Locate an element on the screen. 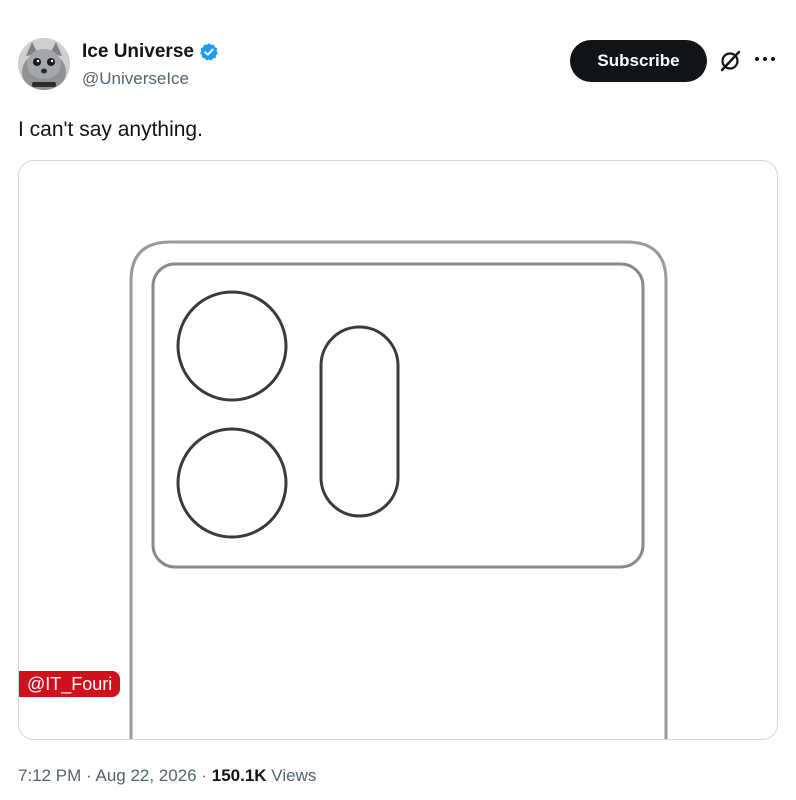  tweet-date: Aug 22, 2026 is located at coordinates (145, 775).